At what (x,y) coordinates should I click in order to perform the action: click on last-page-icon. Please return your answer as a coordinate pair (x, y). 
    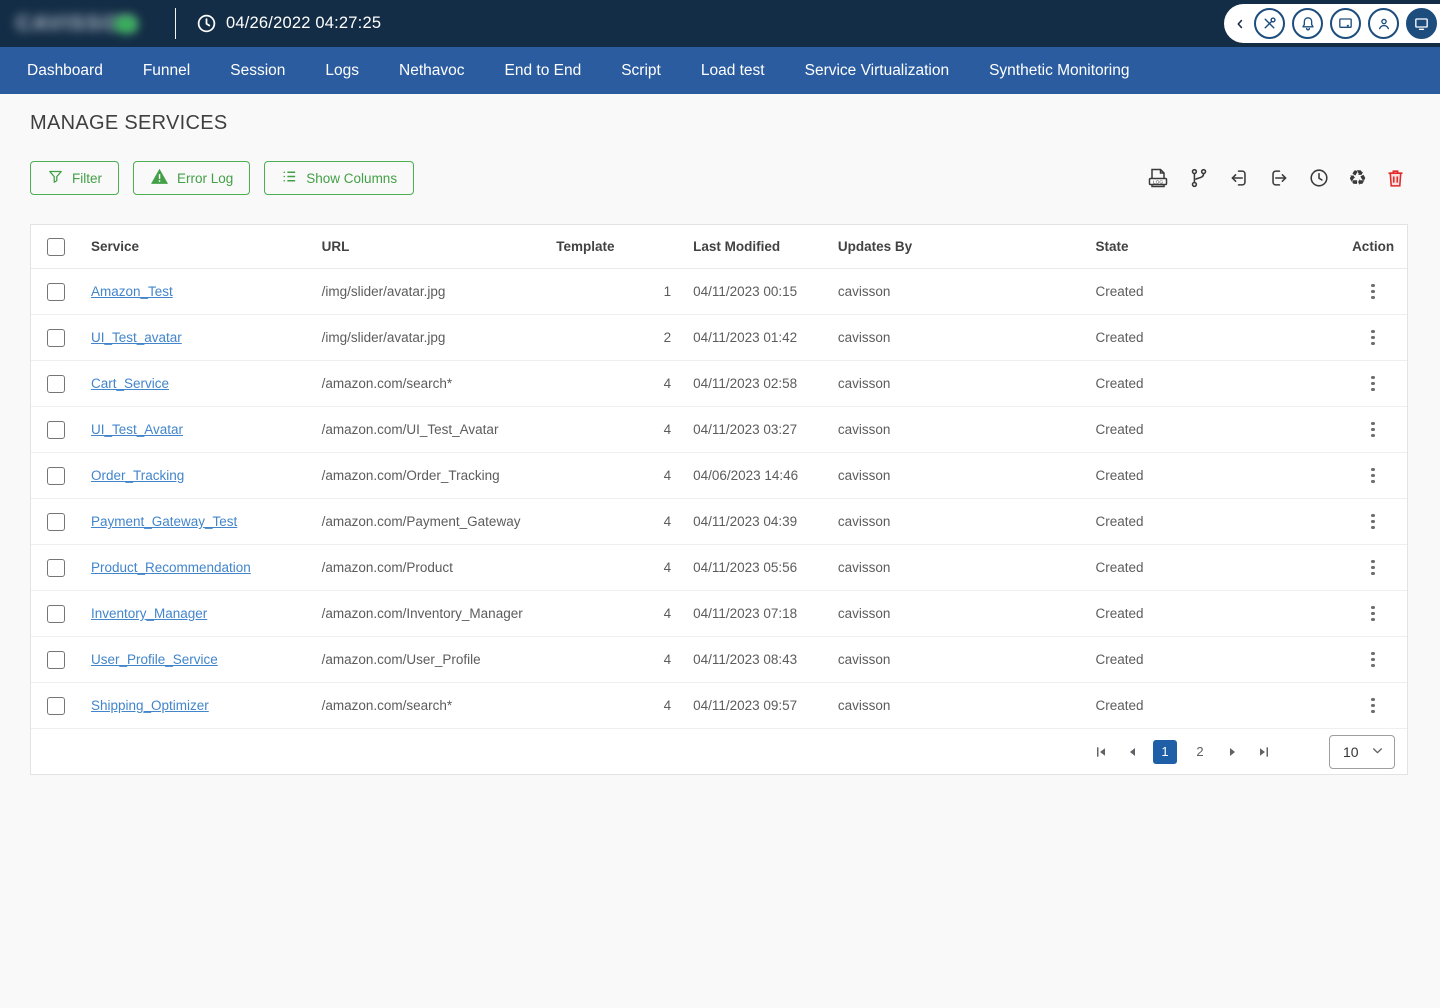
    Looking at the image, I should click on (1264, 752).